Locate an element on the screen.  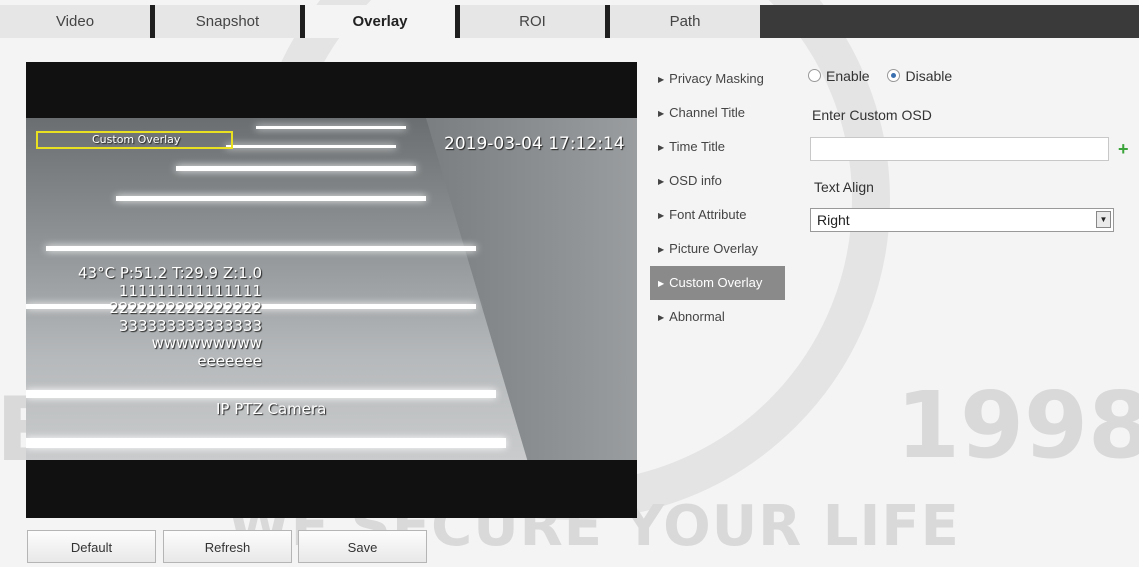
menu-item-privacy-masking: ▶ Privacy Masking is located at coordinates (717, 79).